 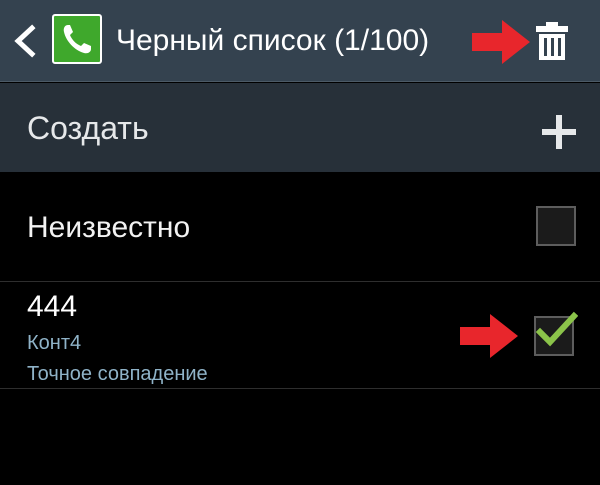 What do you see at coordinates (556, 226) in the screenshot?
I see `unknown-checkbox` at bounding box center [556, 226].